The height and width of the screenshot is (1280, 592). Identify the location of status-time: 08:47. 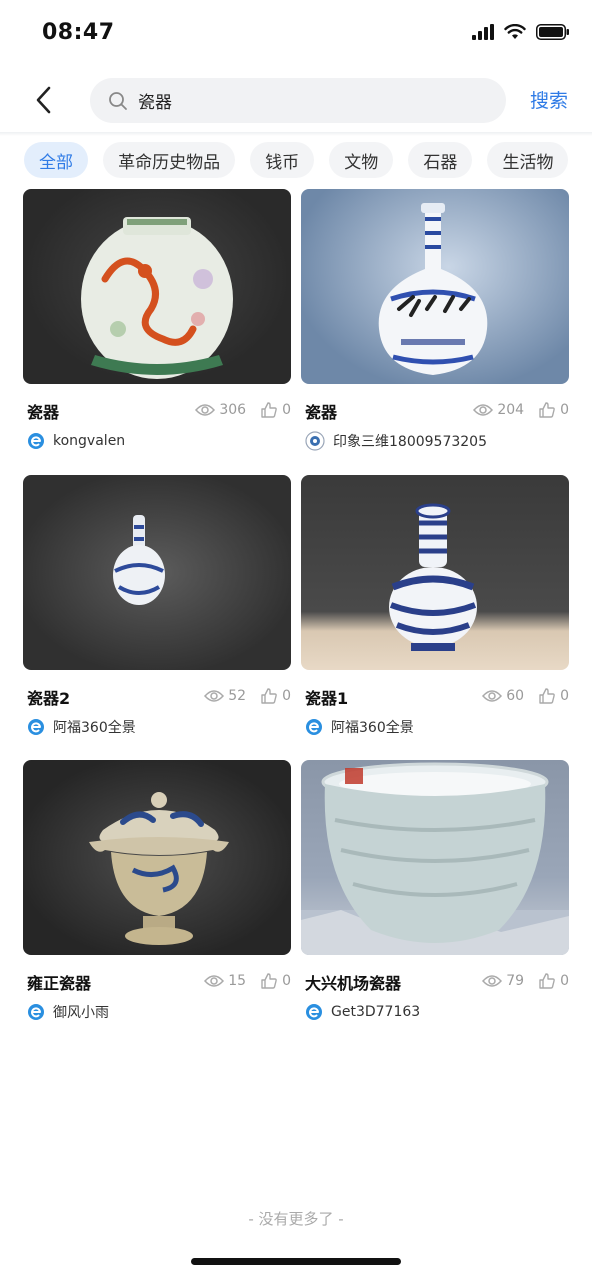
(78, 32).